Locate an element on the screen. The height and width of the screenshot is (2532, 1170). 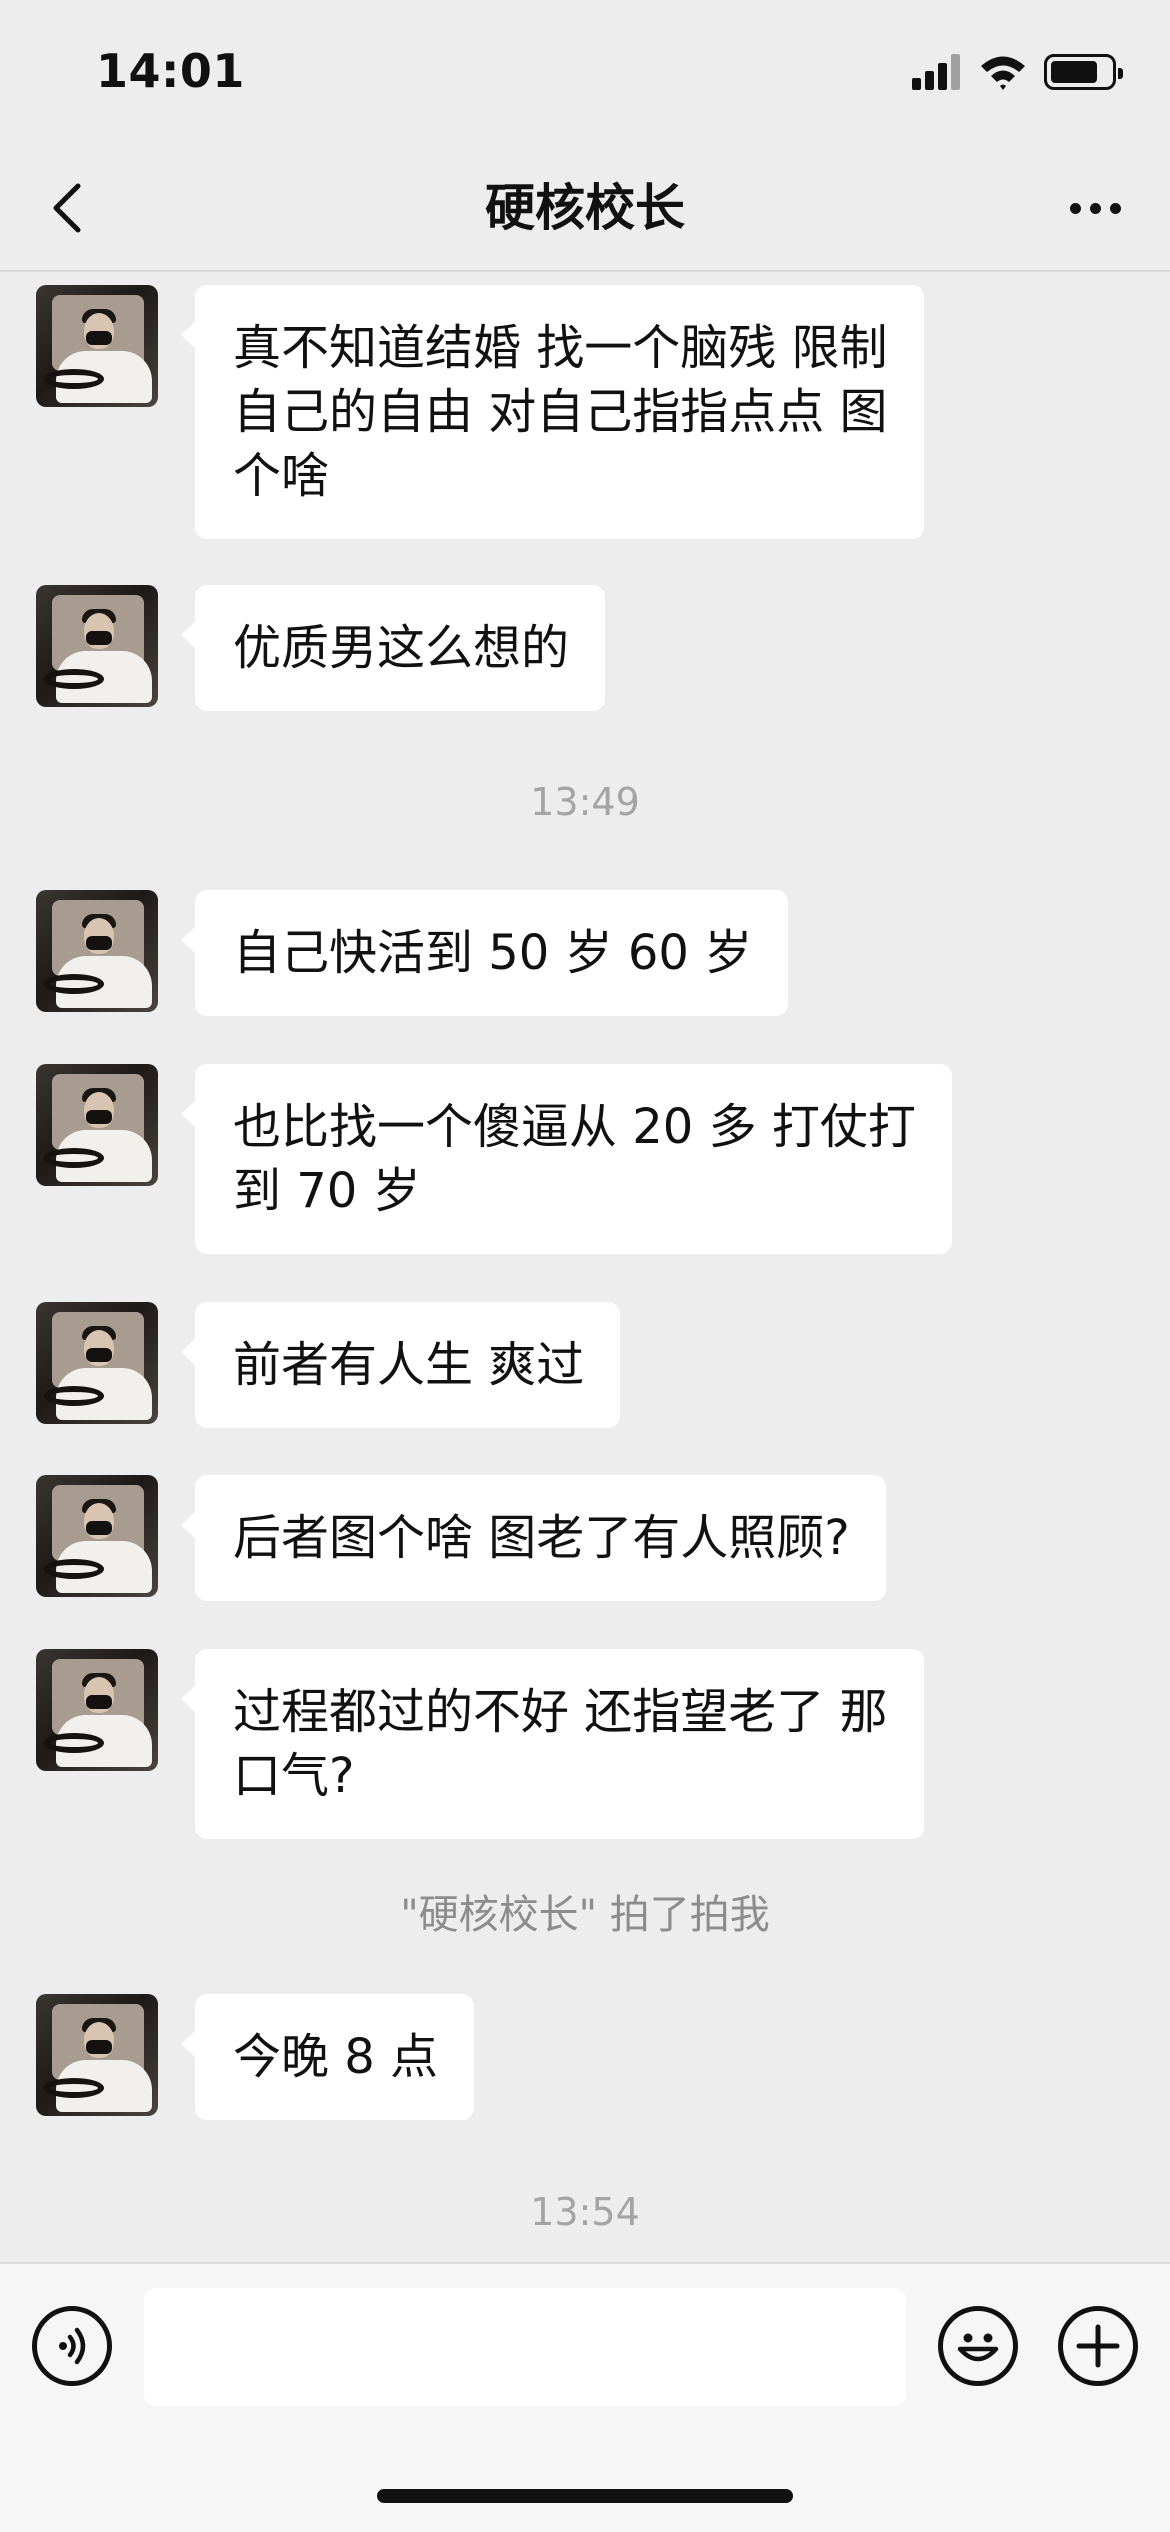
message-text-line: 口气? is located at coordinates (294, 1776).